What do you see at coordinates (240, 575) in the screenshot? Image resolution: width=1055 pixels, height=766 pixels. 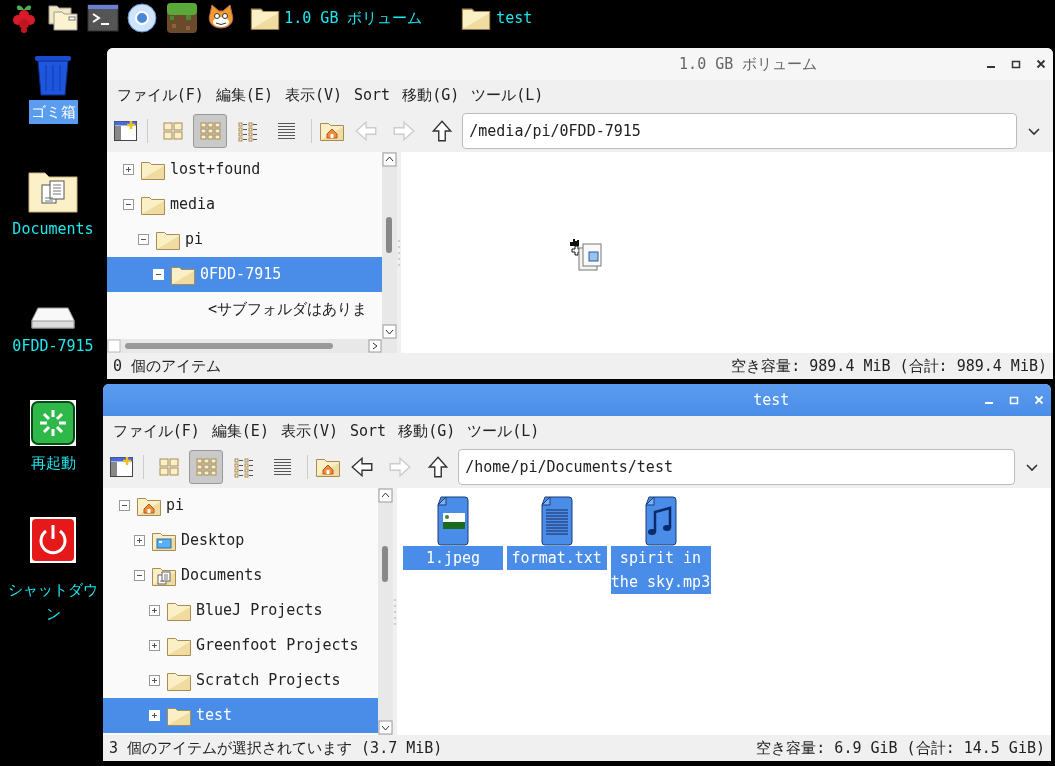 I see `tree-row: Documents` at bounding box center [240, 575].